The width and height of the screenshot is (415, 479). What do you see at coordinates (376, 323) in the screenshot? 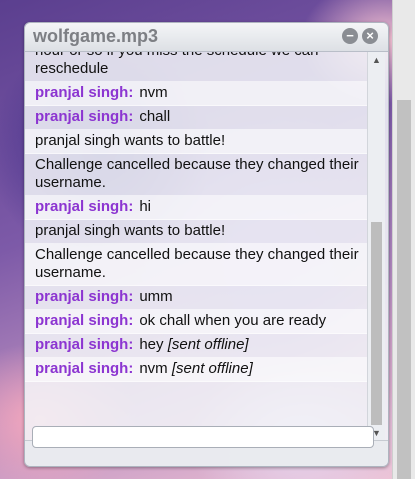
I see `message-log-scrollbar-thumb` at bounding box center [376, 323].